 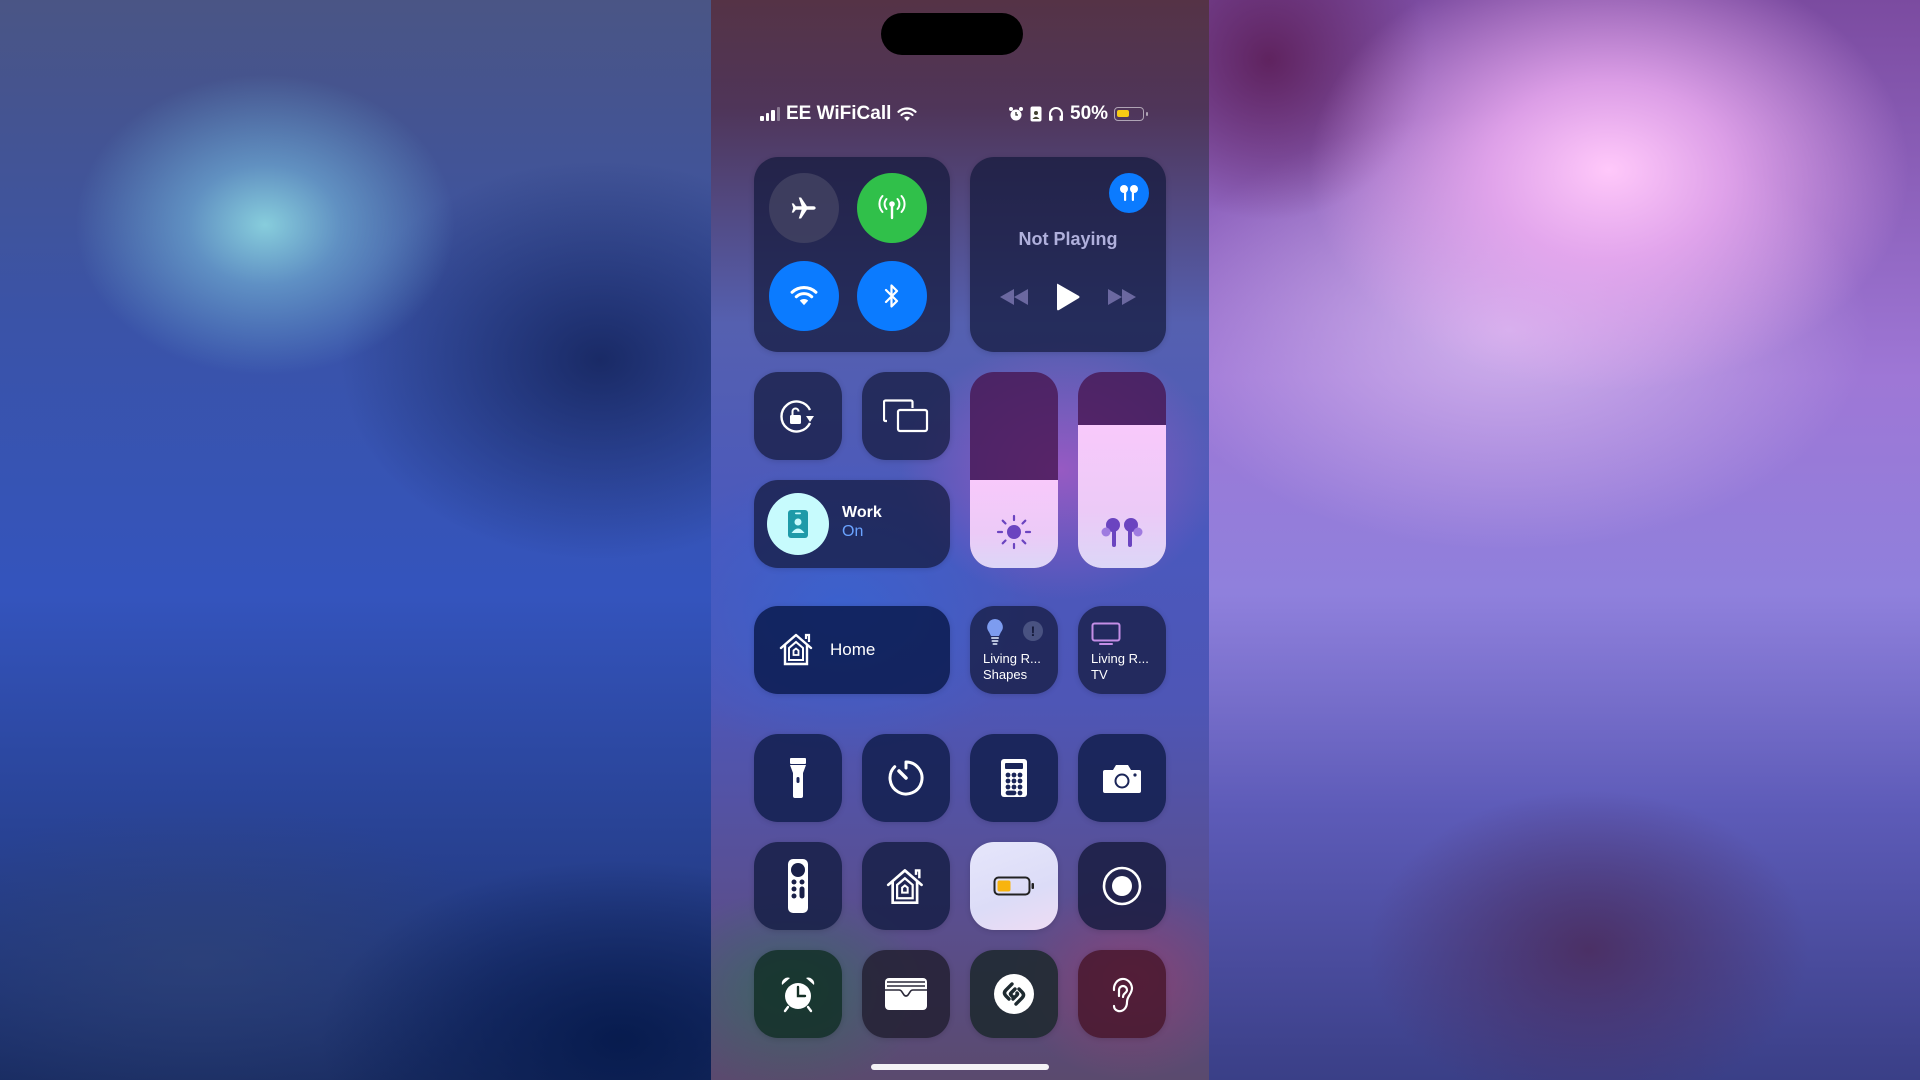 I want to click on alarm-button, so click(x=798, y=994).